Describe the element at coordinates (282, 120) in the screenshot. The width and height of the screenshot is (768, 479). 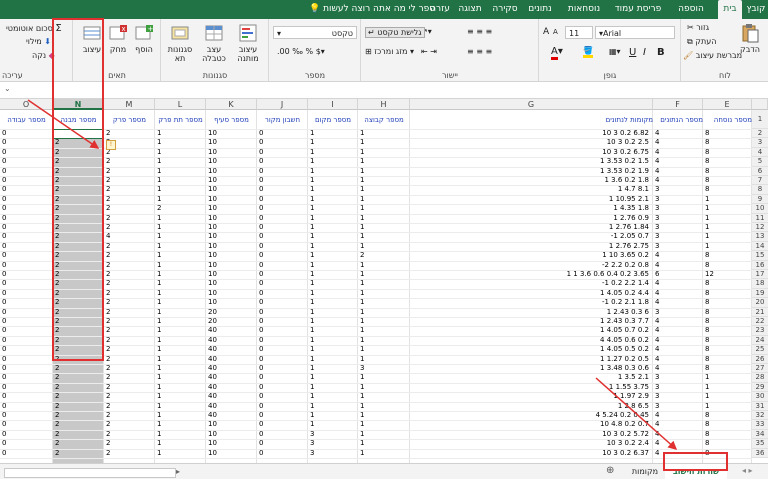
I see `header-cell-J: חשבון מקור` at that location.